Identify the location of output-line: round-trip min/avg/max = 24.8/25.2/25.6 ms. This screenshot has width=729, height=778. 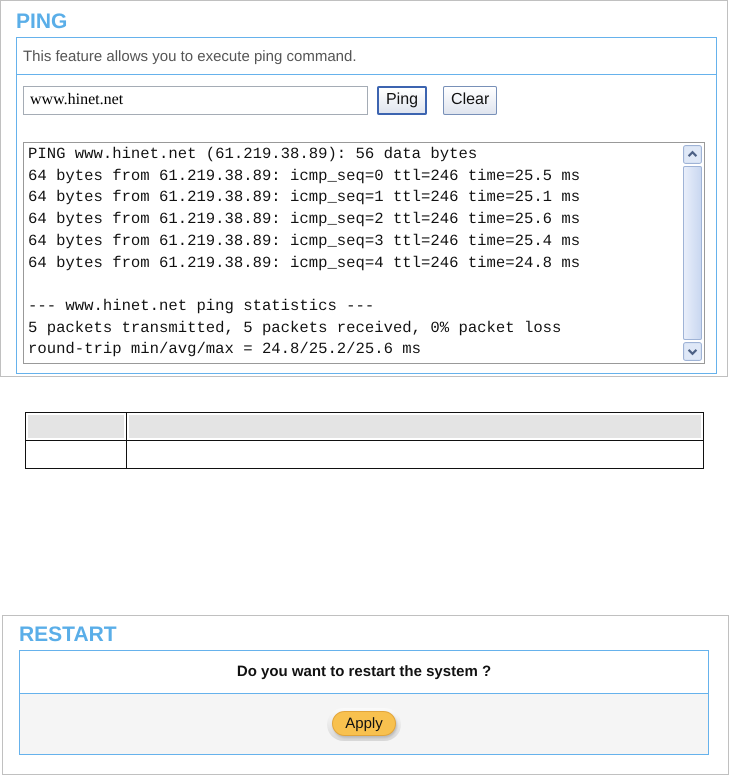
(225, 349).